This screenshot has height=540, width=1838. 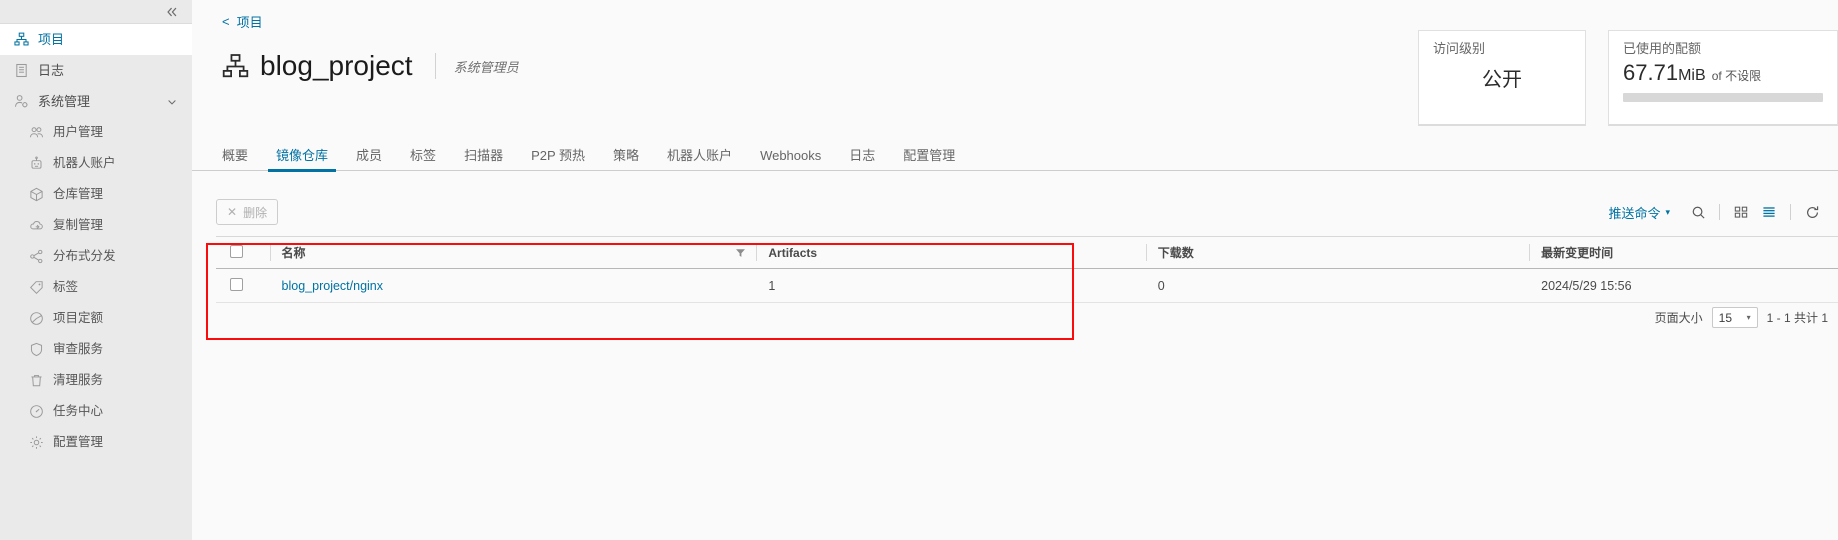 I want to click on sidebar-item-job-service-dashboard: 任务中心, so click(x=96, y=411).